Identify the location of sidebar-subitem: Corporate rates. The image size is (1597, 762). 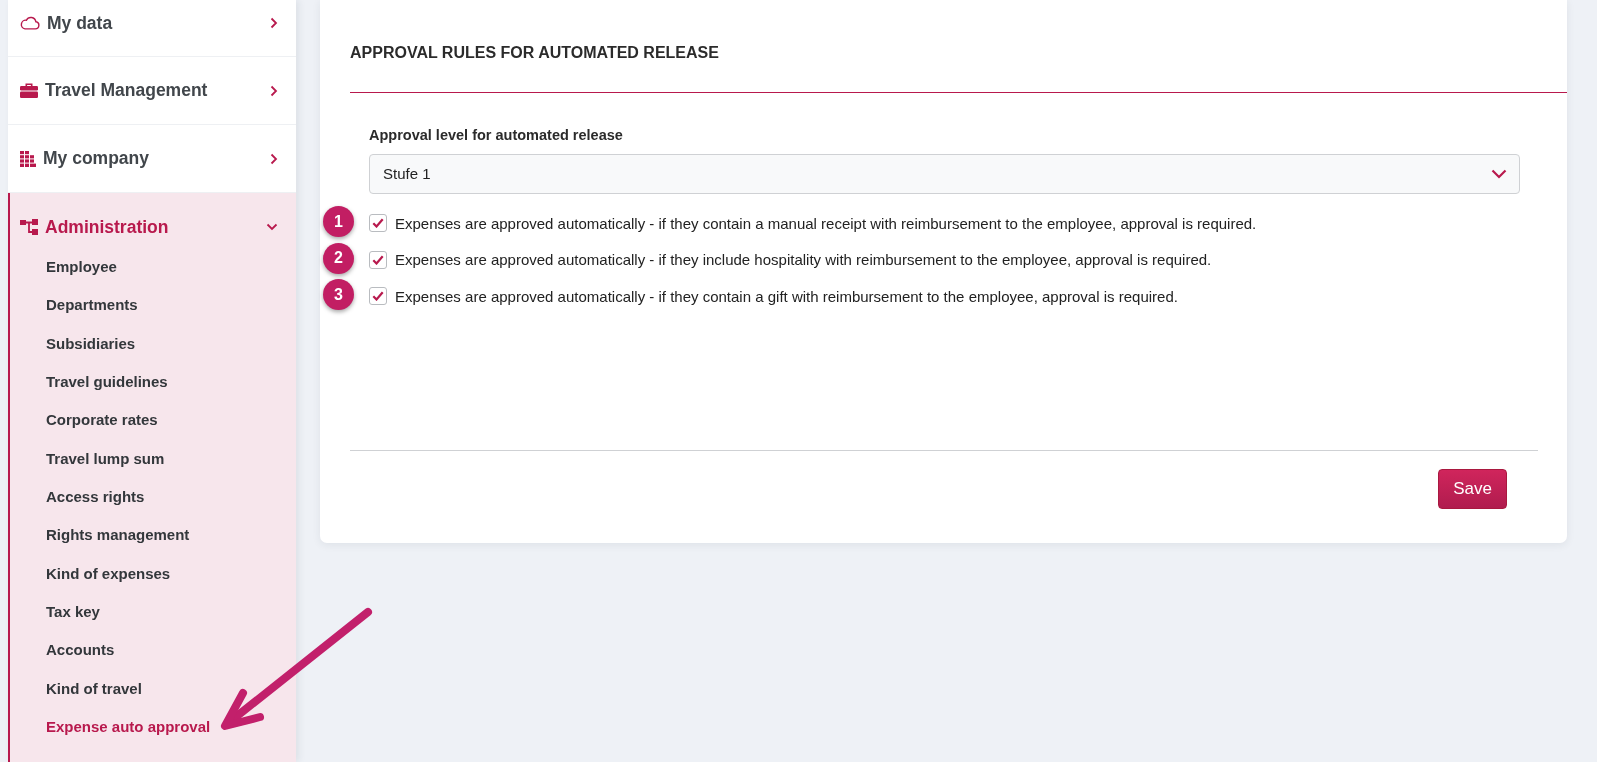
(102, 420).